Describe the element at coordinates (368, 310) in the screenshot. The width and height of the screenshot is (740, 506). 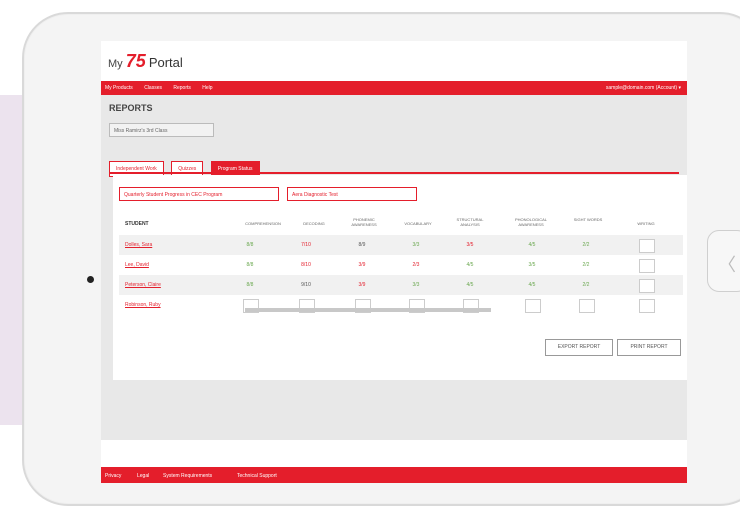
I see `horizontal-scrollbar` at that location.